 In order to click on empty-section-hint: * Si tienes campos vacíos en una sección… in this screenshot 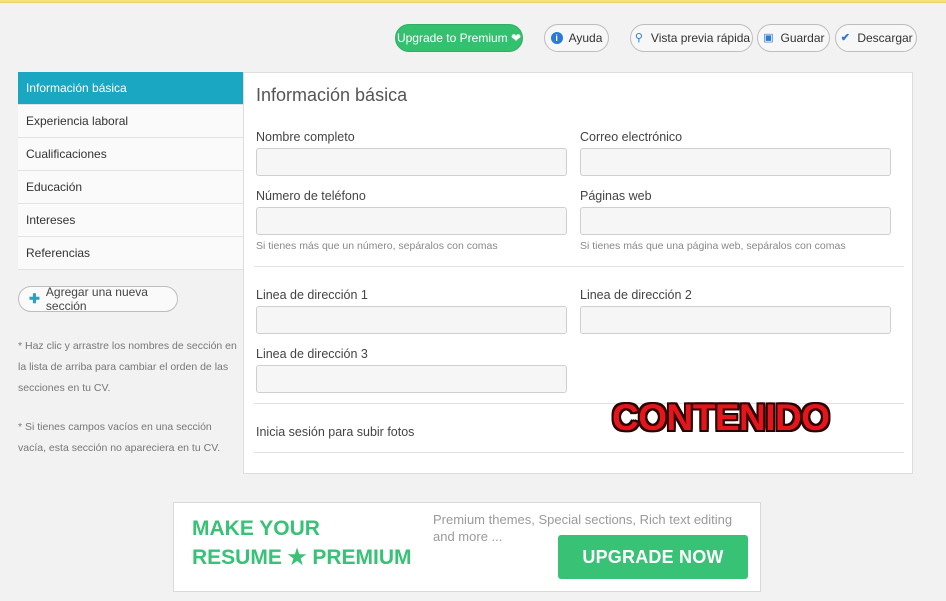, I will do `click(119, 437)`.